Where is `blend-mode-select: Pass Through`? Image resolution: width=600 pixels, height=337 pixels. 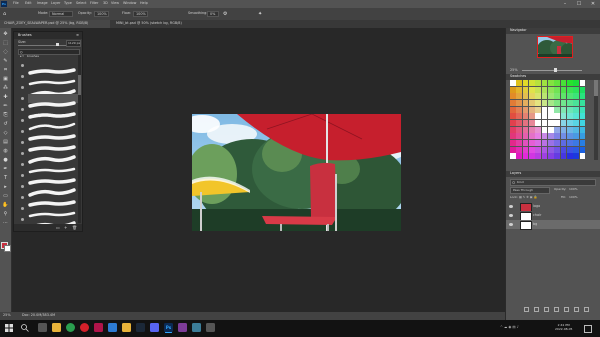 blend-mode-select: Pass Through is located at coordinates (530, 190).